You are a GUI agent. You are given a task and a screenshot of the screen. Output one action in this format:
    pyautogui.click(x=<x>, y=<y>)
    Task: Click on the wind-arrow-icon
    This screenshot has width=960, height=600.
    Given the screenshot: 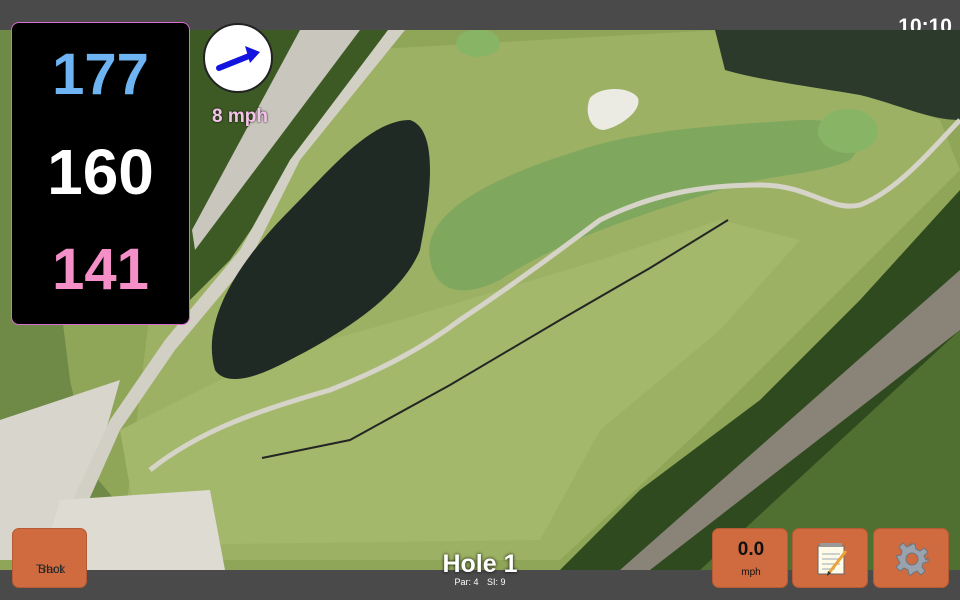 What is the action you would take?
    pyautogui.click(x=238, y=58)
    